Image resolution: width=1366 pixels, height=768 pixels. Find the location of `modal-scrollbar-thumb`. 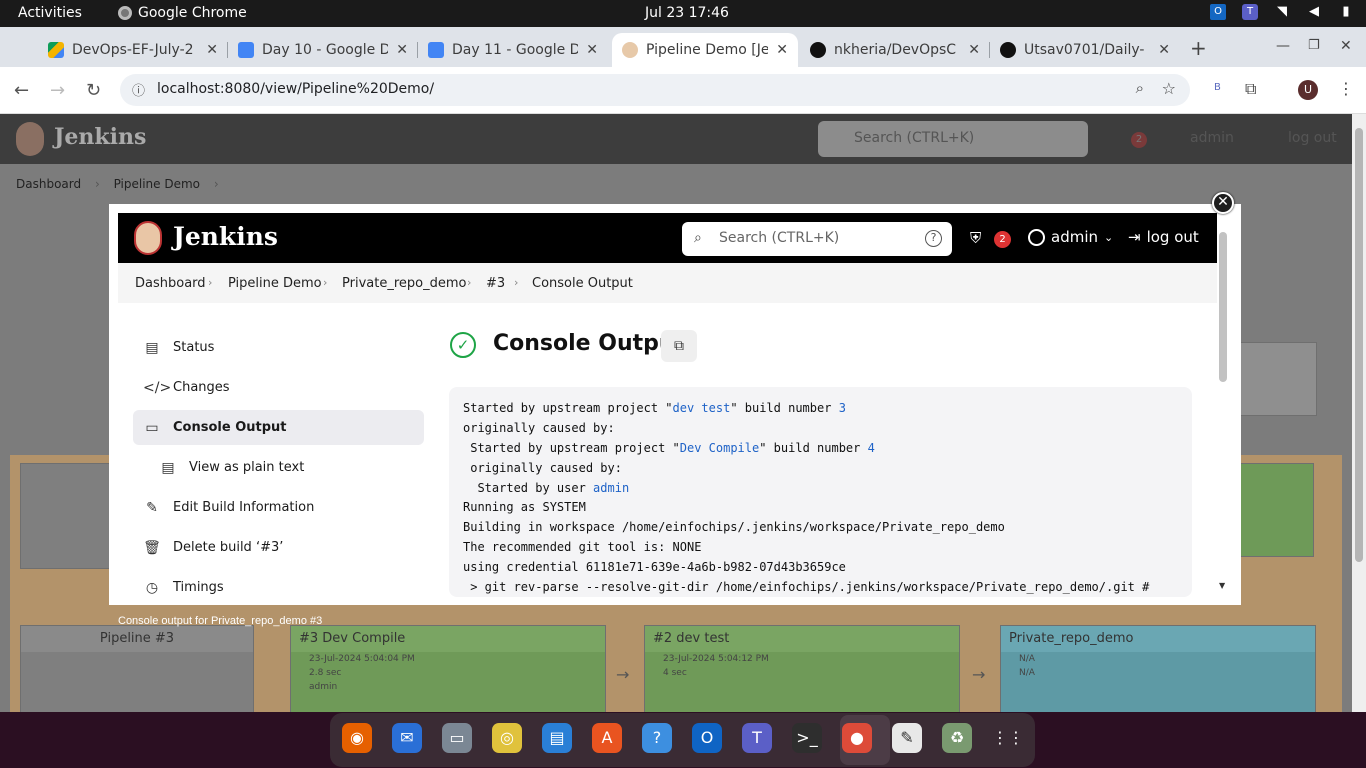

modal-scrollbar-thumb is located at coordinates (1223, 307).